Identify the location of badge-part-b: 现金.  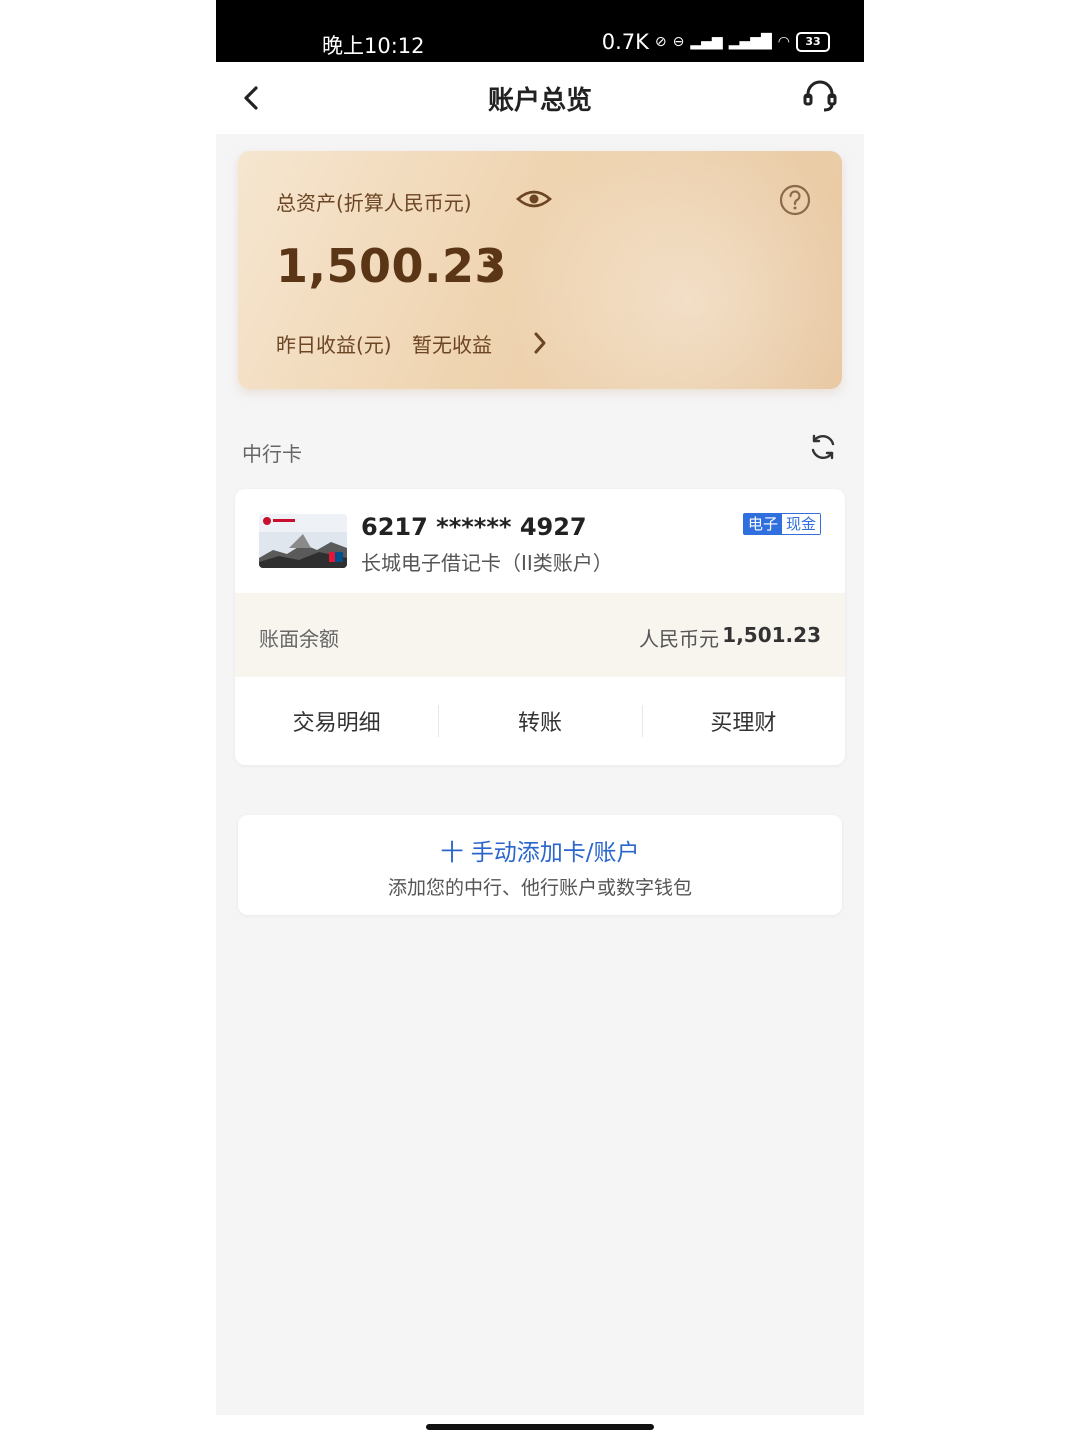
(800, 524).